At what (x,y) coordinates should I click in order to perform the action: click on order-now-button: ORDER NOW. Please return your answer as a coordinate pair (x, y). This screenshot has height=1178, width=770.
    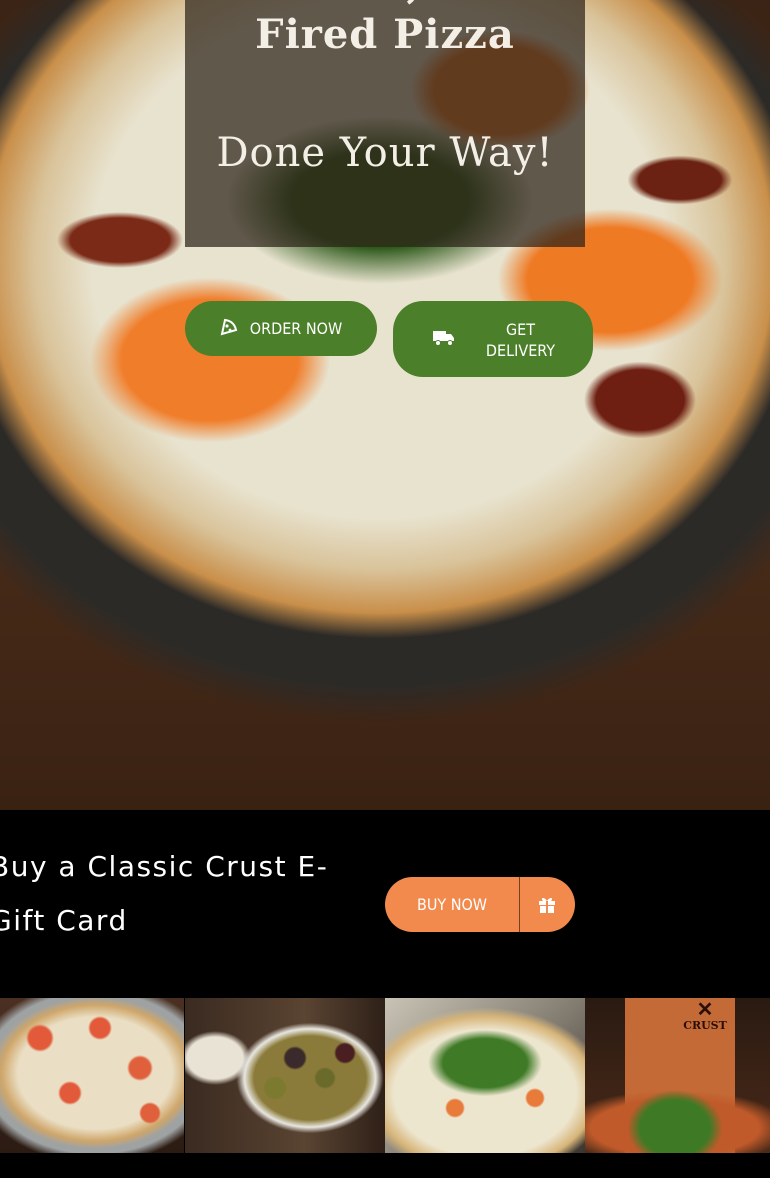
    Looking at the image, I should click on (281, 328).